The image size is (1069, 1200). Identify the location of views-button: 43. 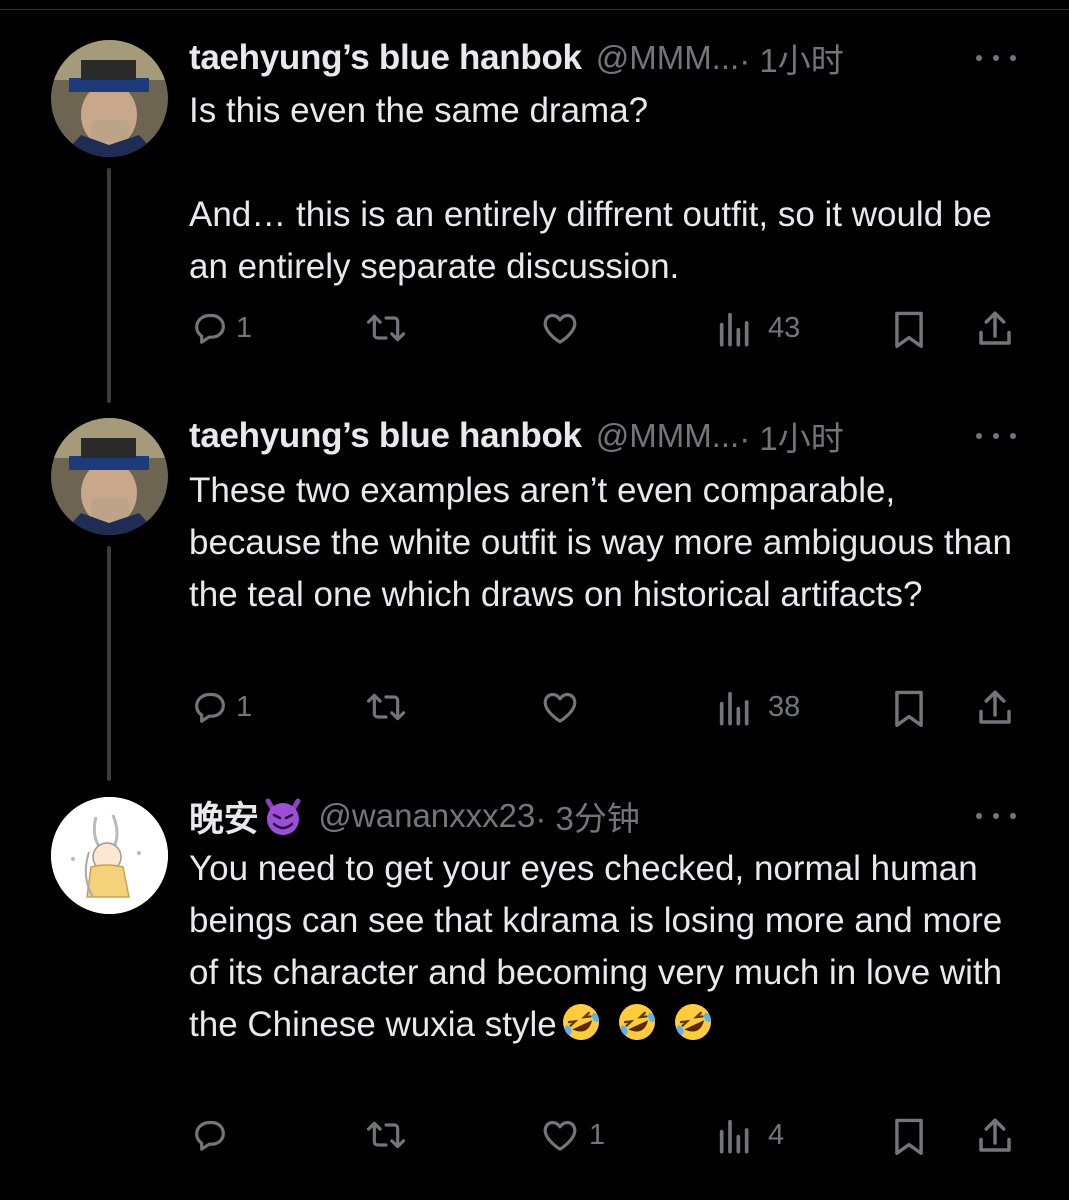
(758, 328).